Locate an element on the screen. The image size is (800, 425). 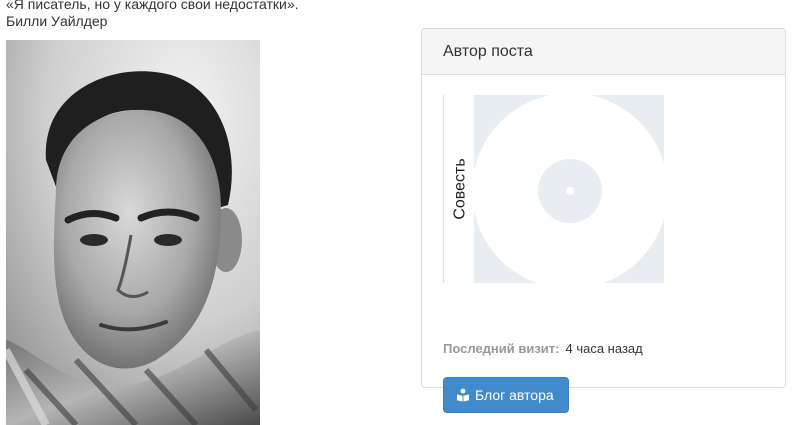
last-visit: Последний визит: 4 часа назад is located at coordinates (543, 348).